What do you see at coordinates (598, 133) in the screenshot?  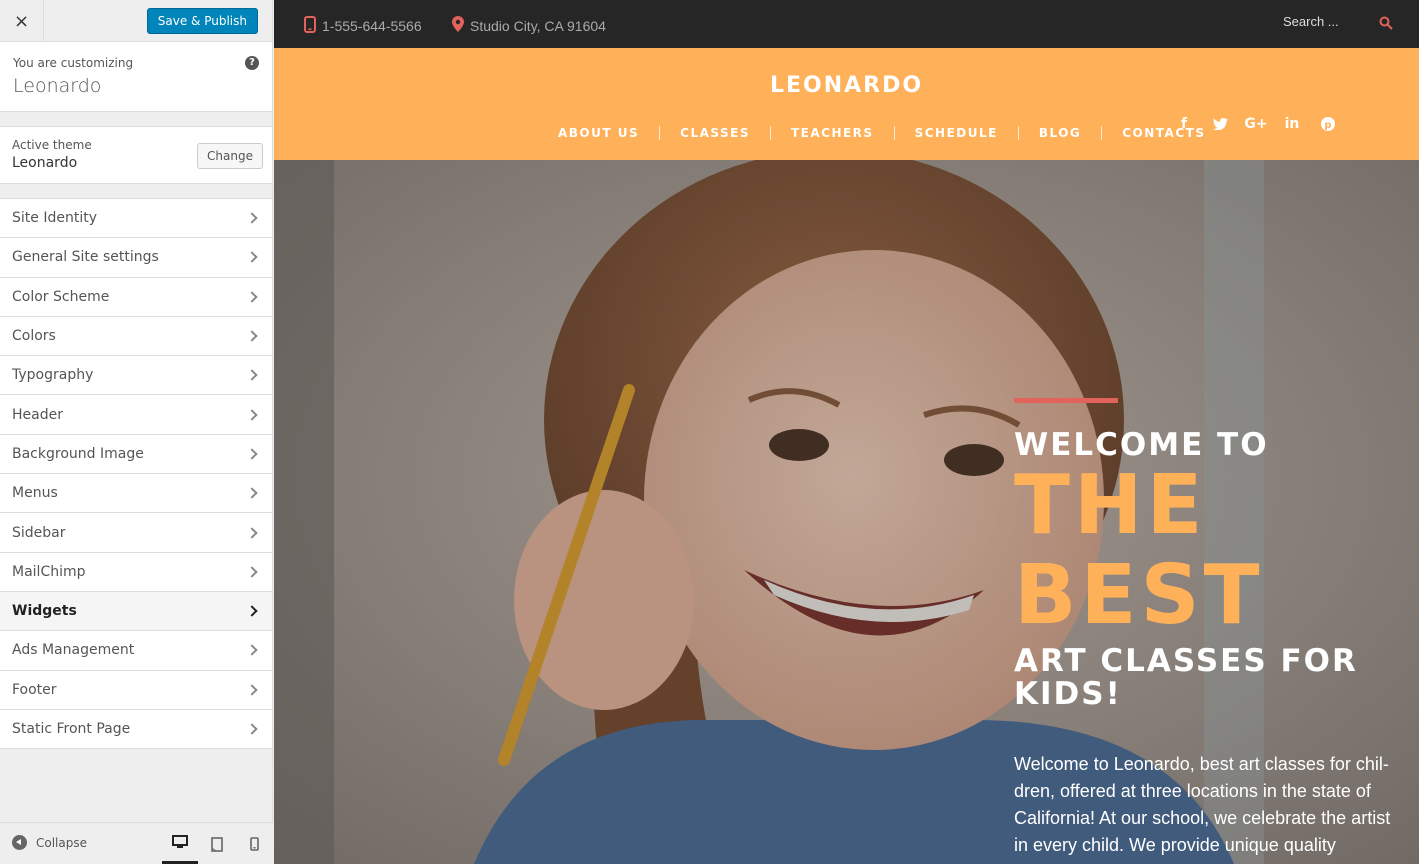 I see `nav-about-us: ABOUT US` at bounding box center [598, 133].